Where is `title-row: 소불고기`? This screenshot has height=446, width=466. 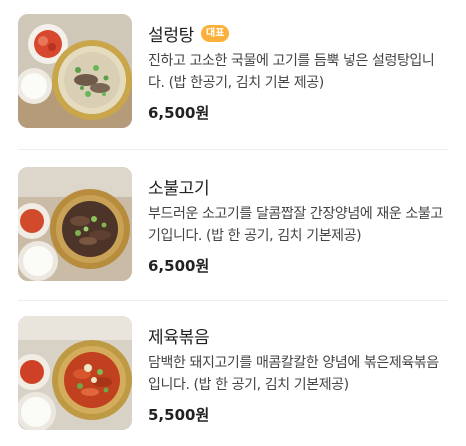
title-row: 소불고기 is located at coordinates (300, 186).